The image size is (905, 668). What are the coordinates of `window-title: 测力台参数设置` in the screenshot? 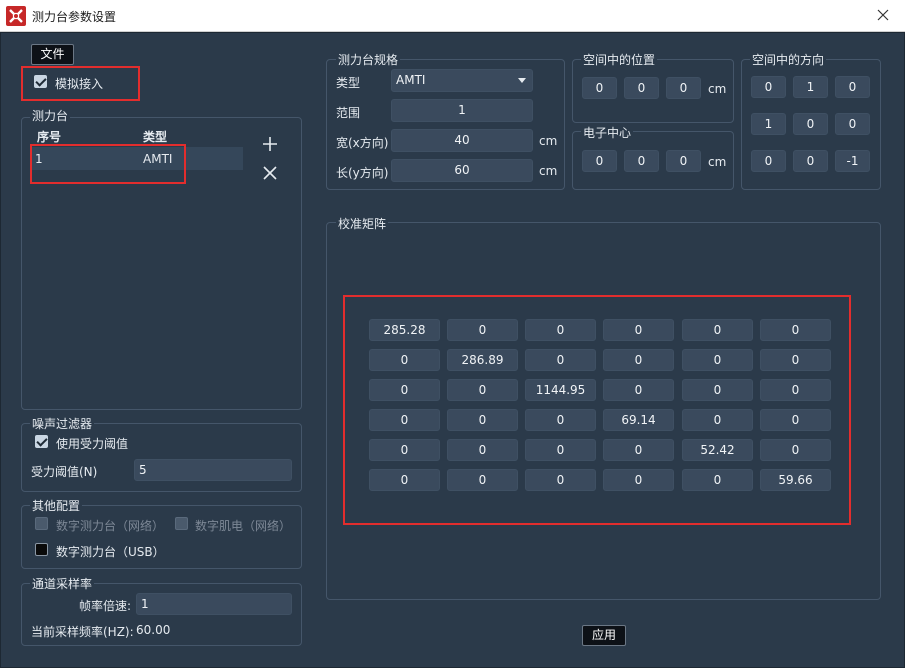 It's located at (74, 17).